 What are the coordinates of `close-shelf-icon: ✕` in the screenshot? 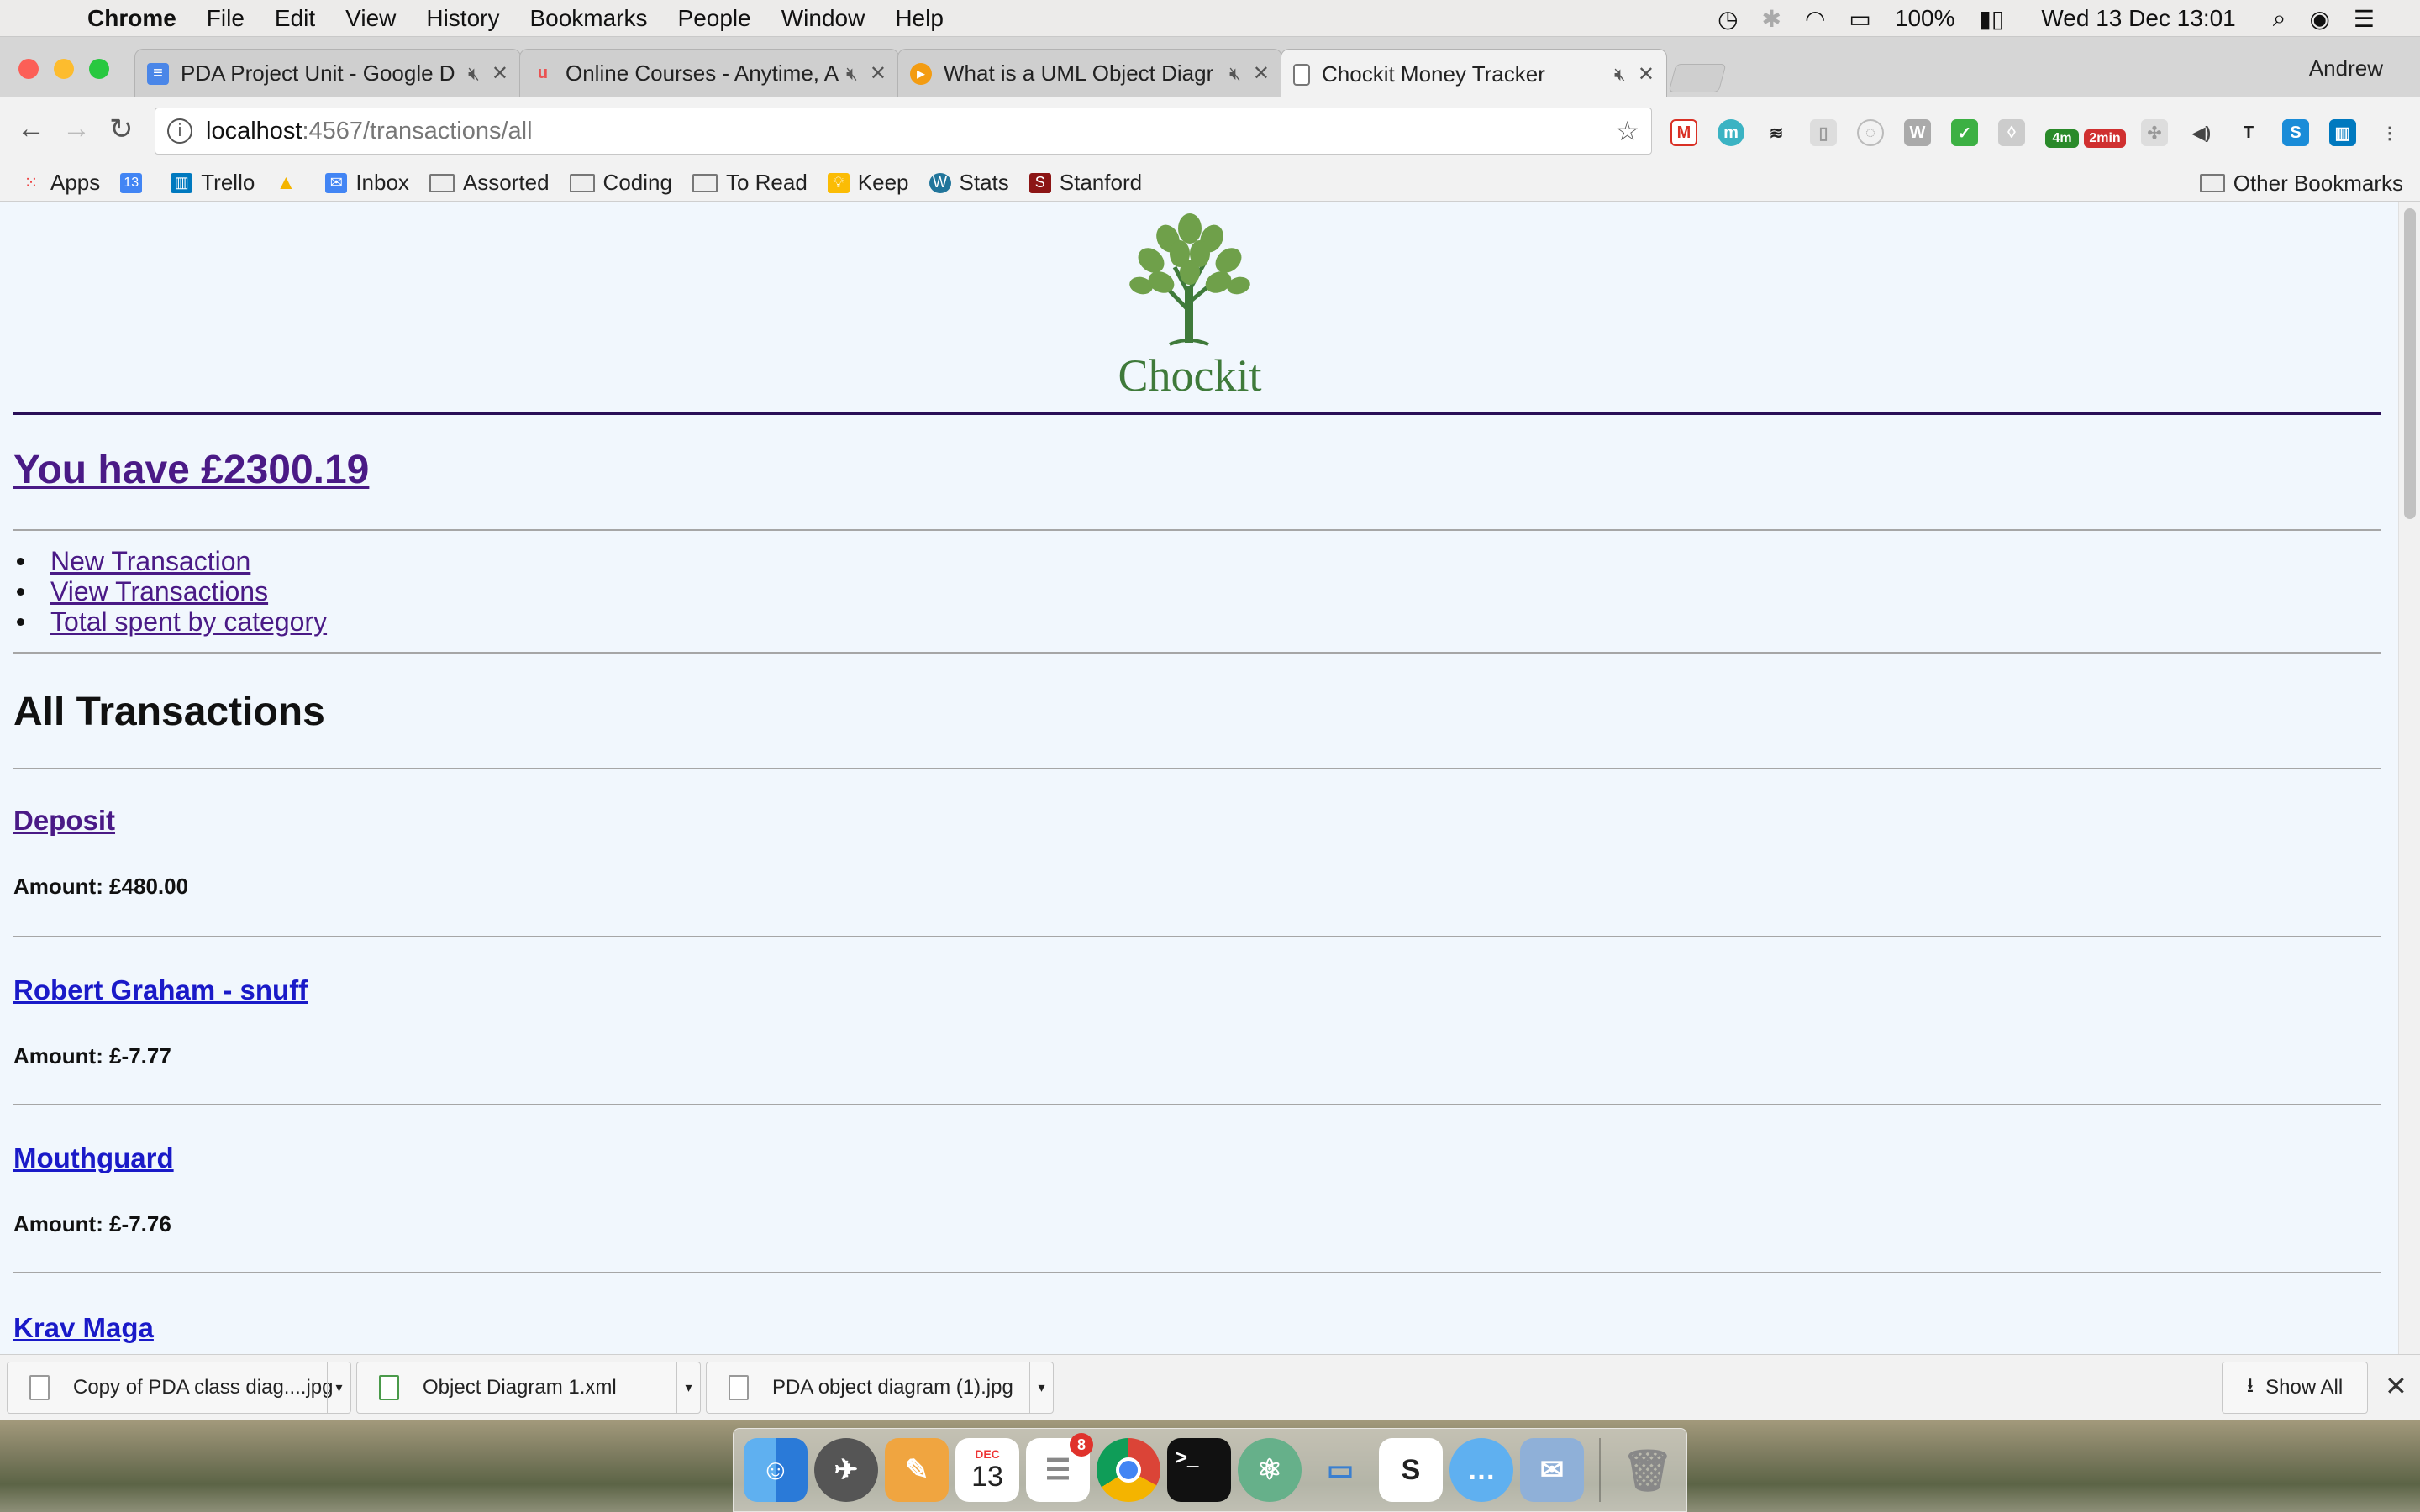 It's located at (2396, 1386).